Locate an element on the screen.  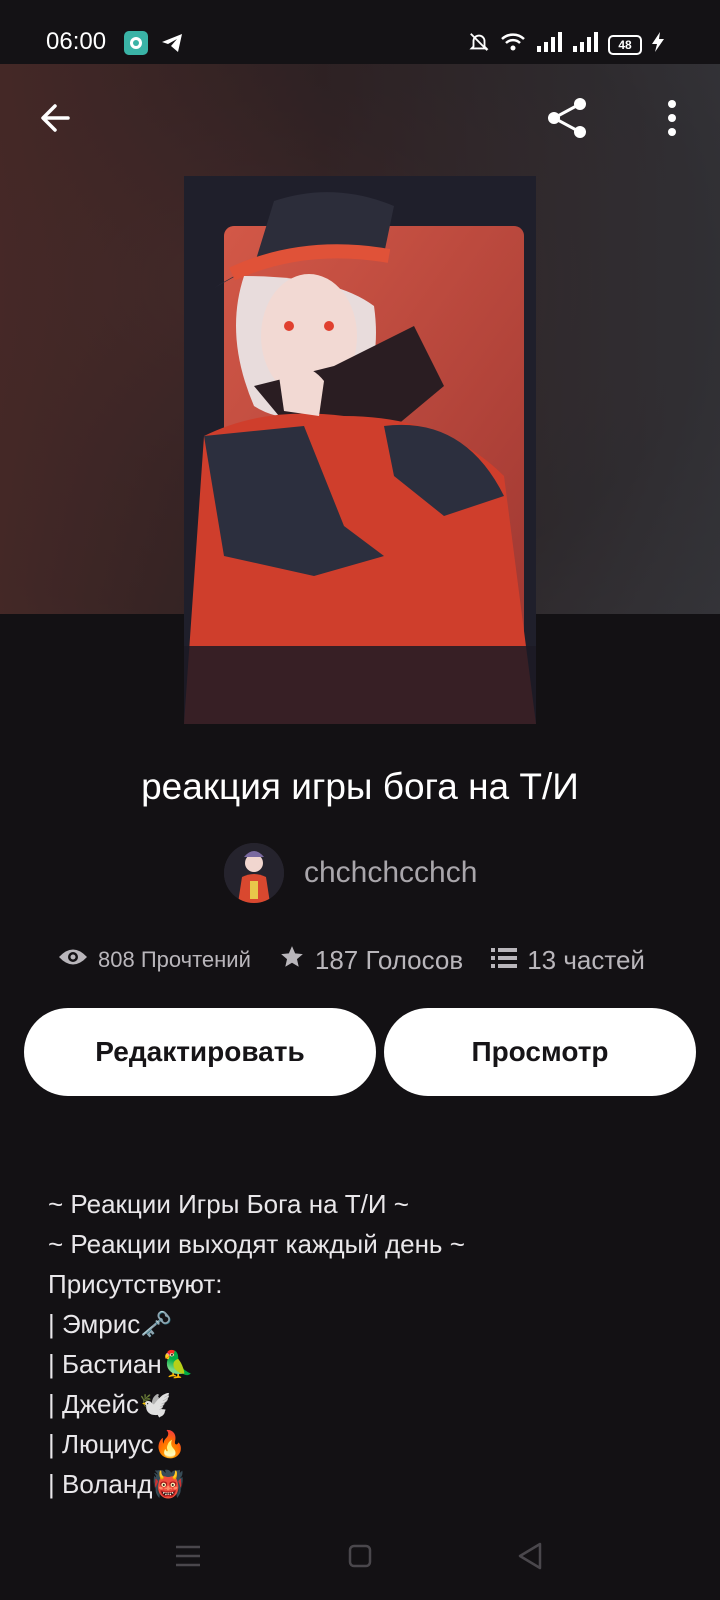
back-triangle-icon is located at coordinates (530, 1556).